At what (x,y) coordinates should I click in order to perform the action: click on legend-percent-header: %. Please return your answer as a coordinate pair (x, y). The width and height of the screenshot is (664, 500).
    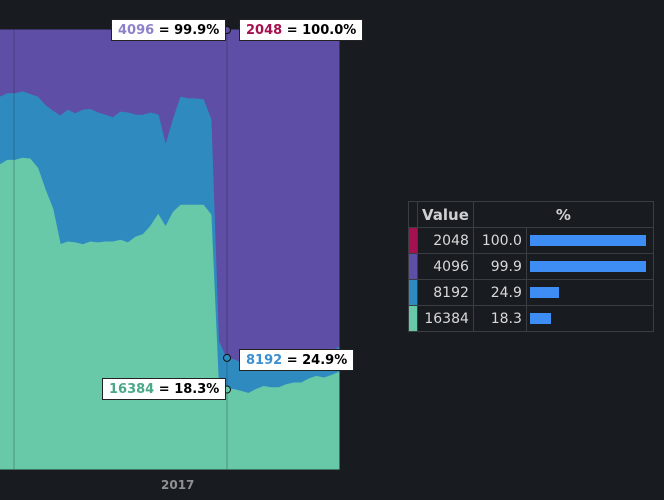
    Looking at the image, I should click on (563, 214).